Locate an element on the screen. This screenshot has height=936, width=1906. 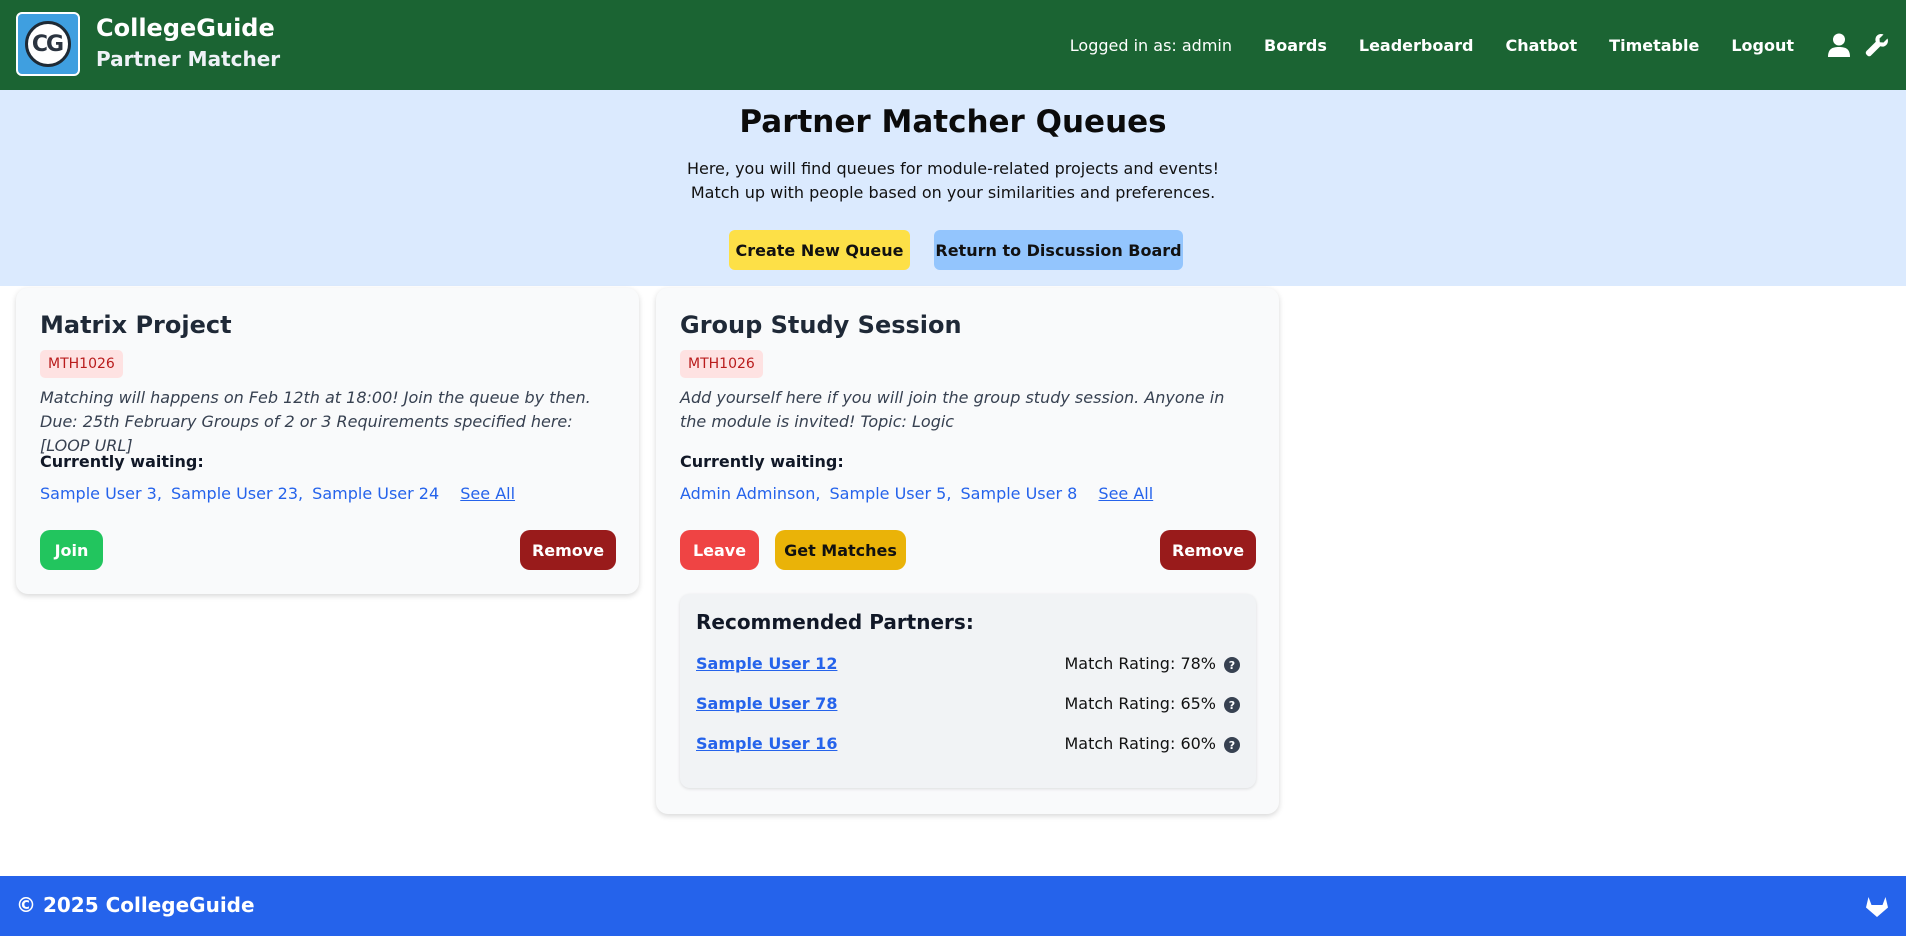
page-title: Partner Matcher Queues is located at coordinates (953, 122).